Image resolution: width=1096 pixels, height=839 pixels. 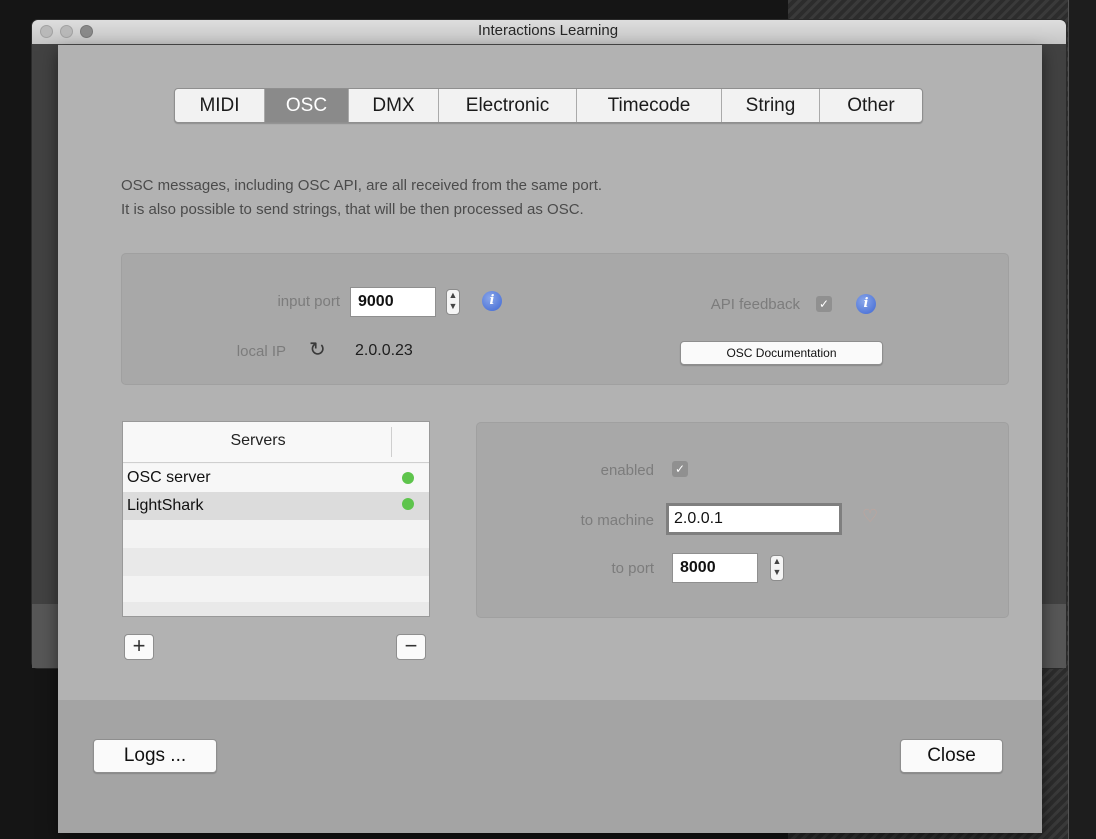 I want to click on parent-left-strip, so click(x=45, y=324).